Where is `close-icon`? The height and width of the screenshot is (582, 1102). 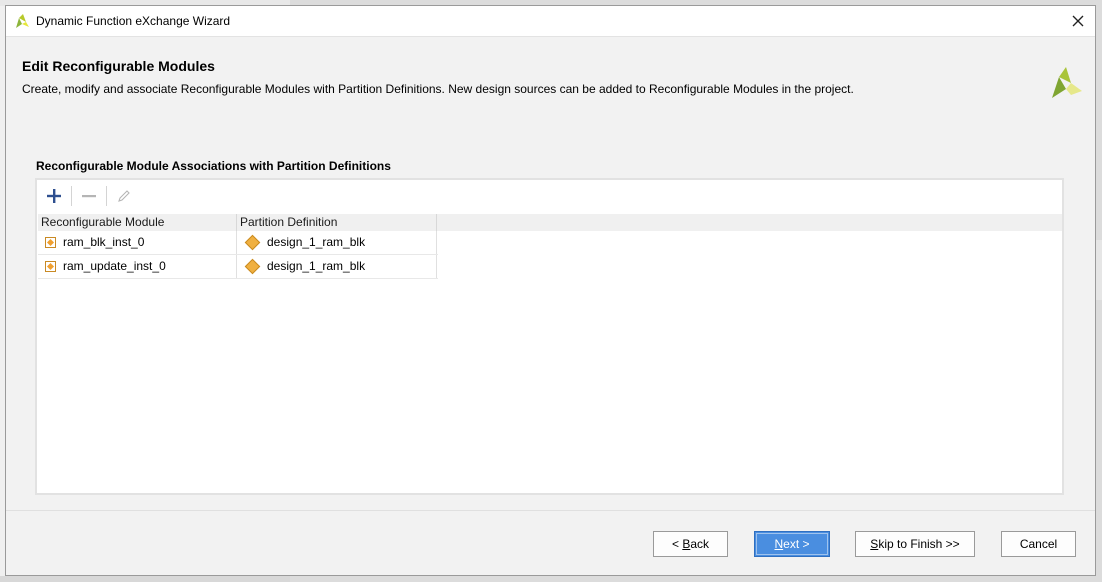
close-icon is located at coordinates (1078, 21).